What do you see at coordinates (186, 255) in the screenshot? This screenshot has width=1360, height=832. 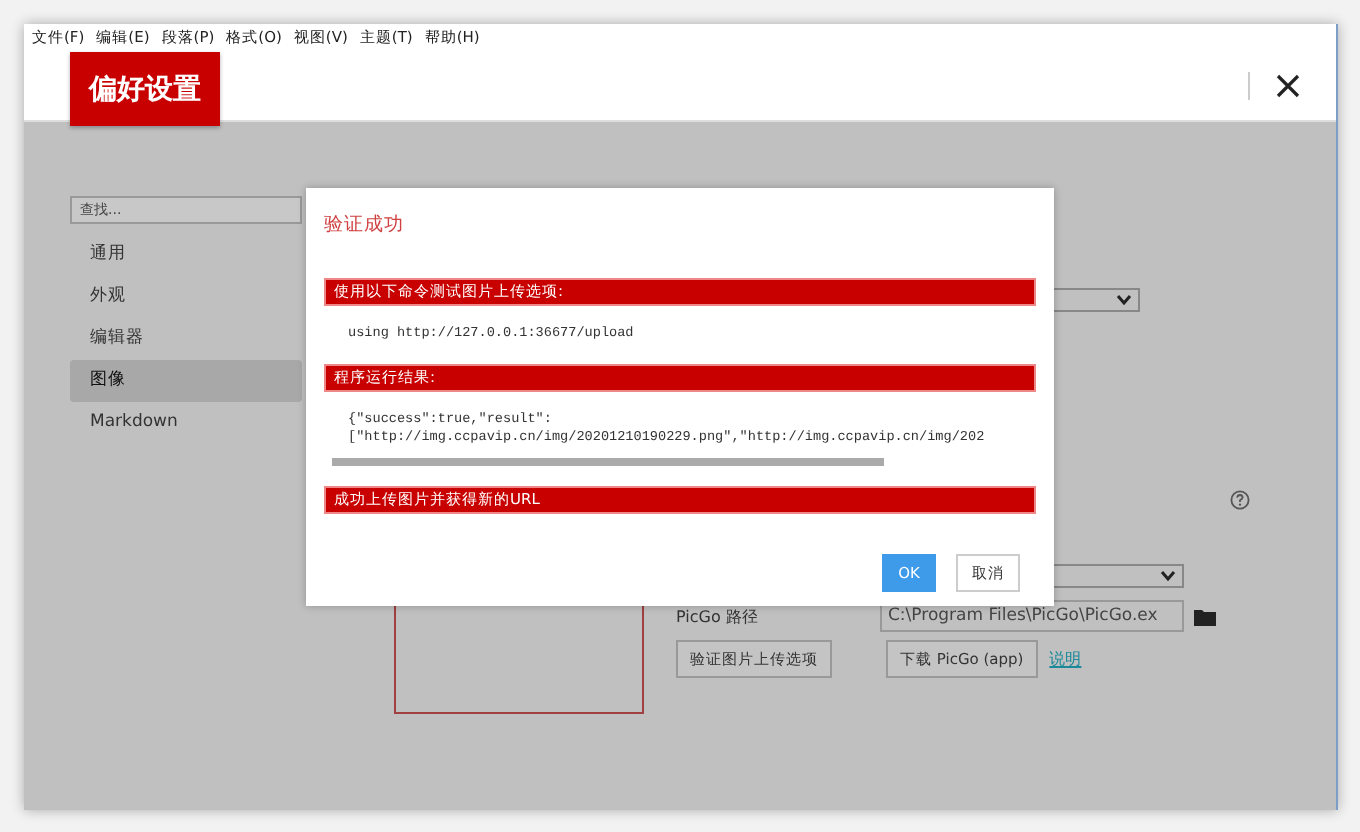 I see `sidebar-item: 通用` at bounding box center [186, 255].